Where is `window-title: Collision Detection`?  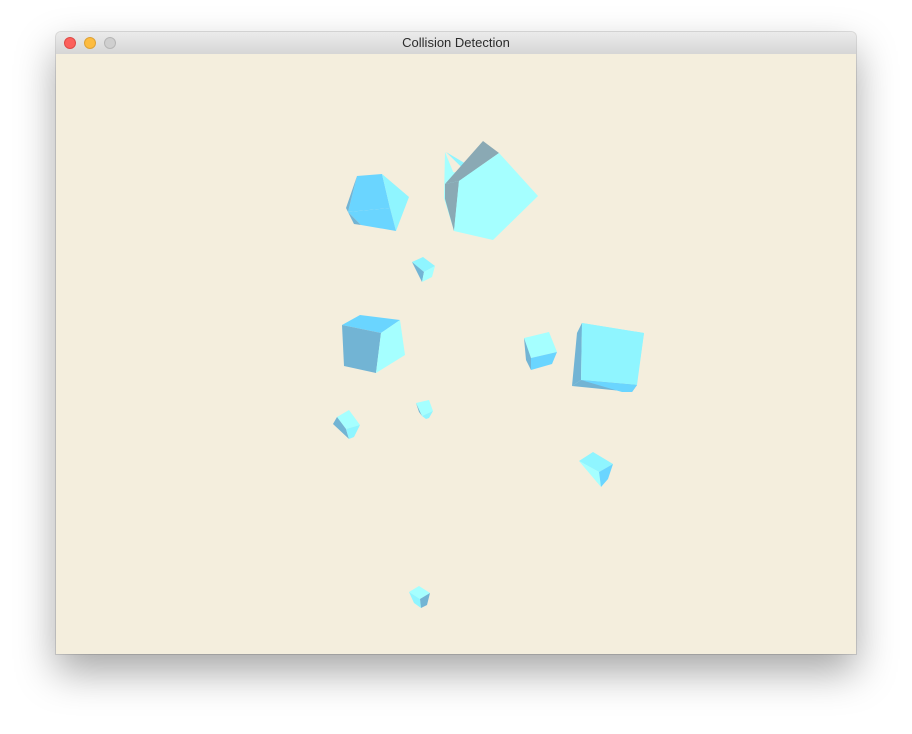 window-title: Collision Detection is located at coordinates (456, 42).